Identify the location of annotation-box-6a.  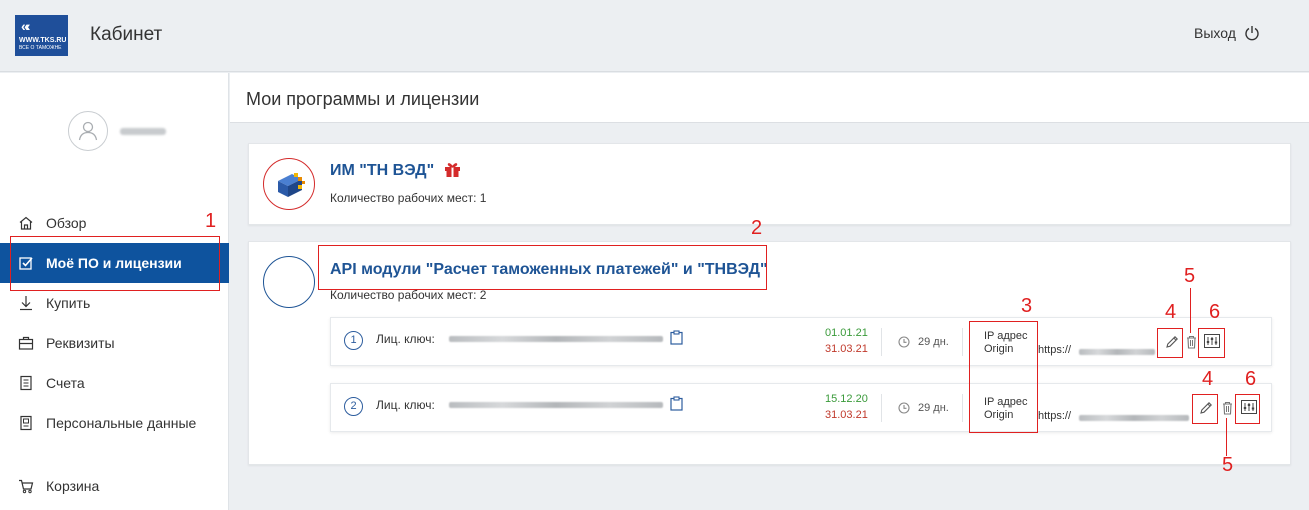
(1211, 343).